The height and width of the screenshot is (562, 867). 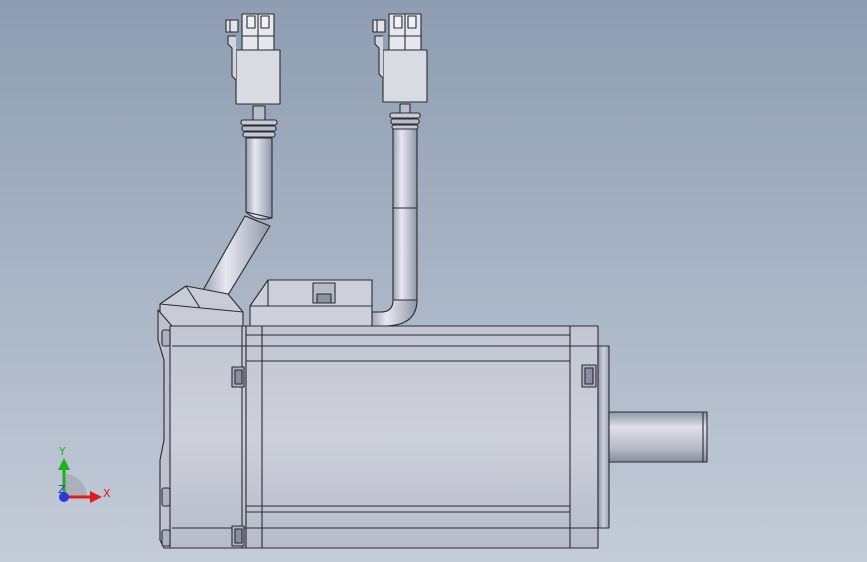 I want to click on power-cable, so click(x=239, y=203).